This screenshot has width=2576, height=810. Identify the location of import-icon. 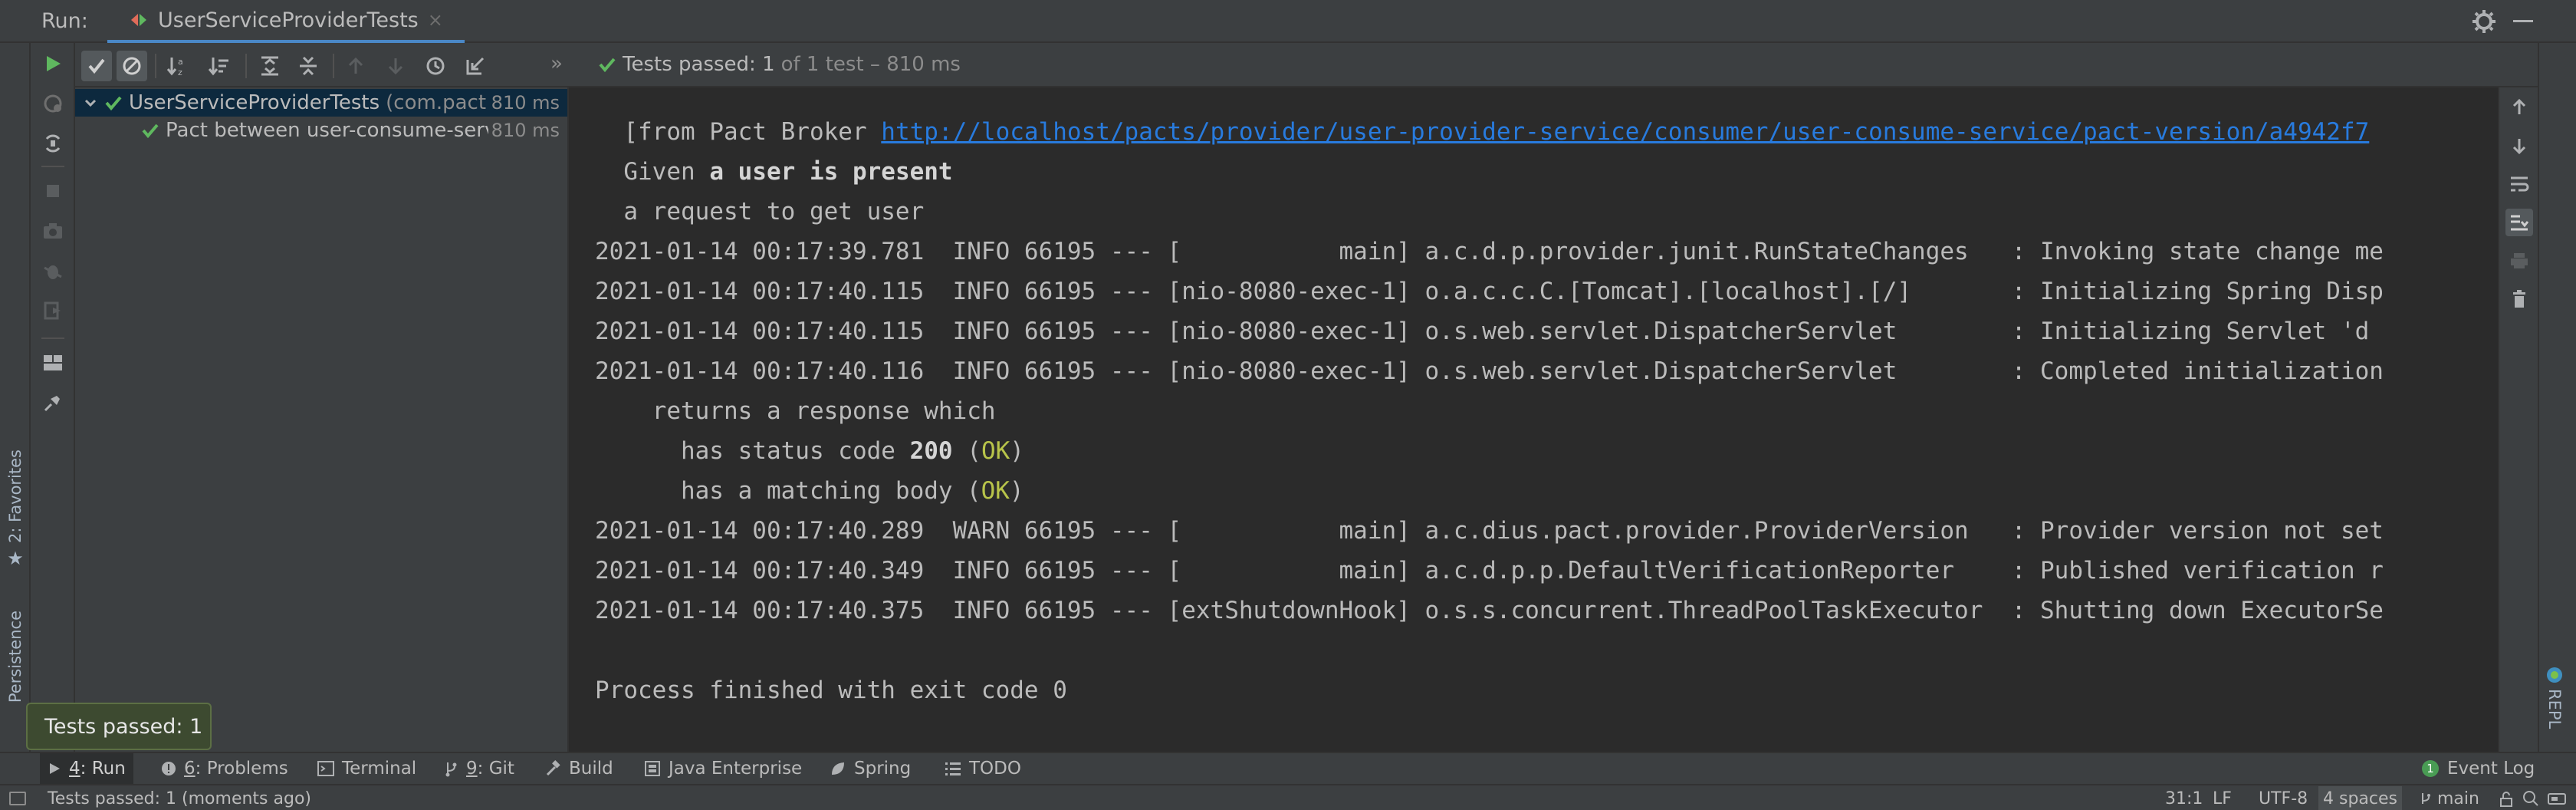
(476, 66).